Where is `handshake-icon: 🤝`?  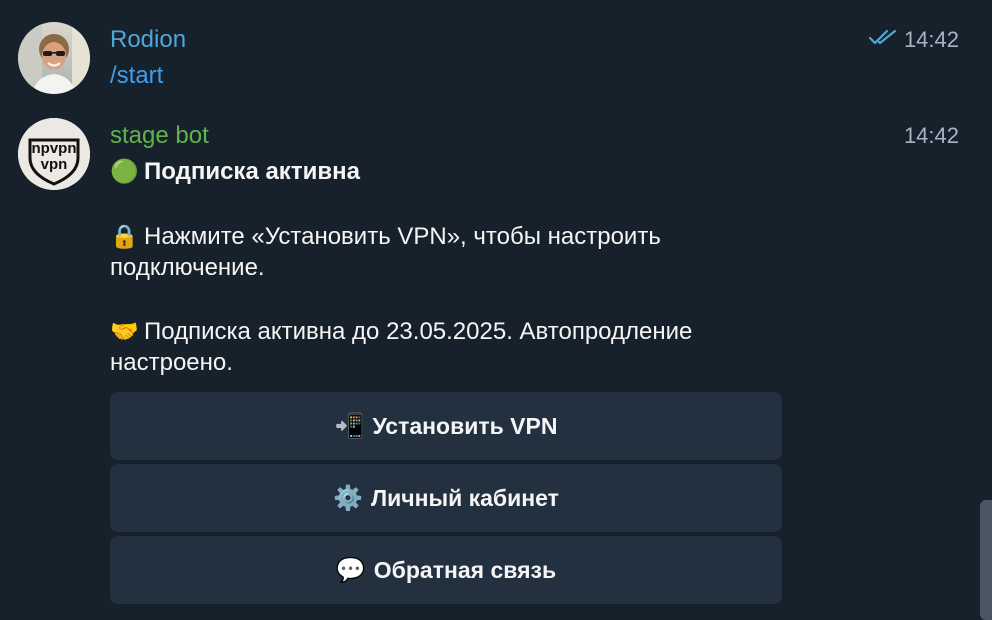
handshake-icon: 🤝 is located at coordinates (124, 331).